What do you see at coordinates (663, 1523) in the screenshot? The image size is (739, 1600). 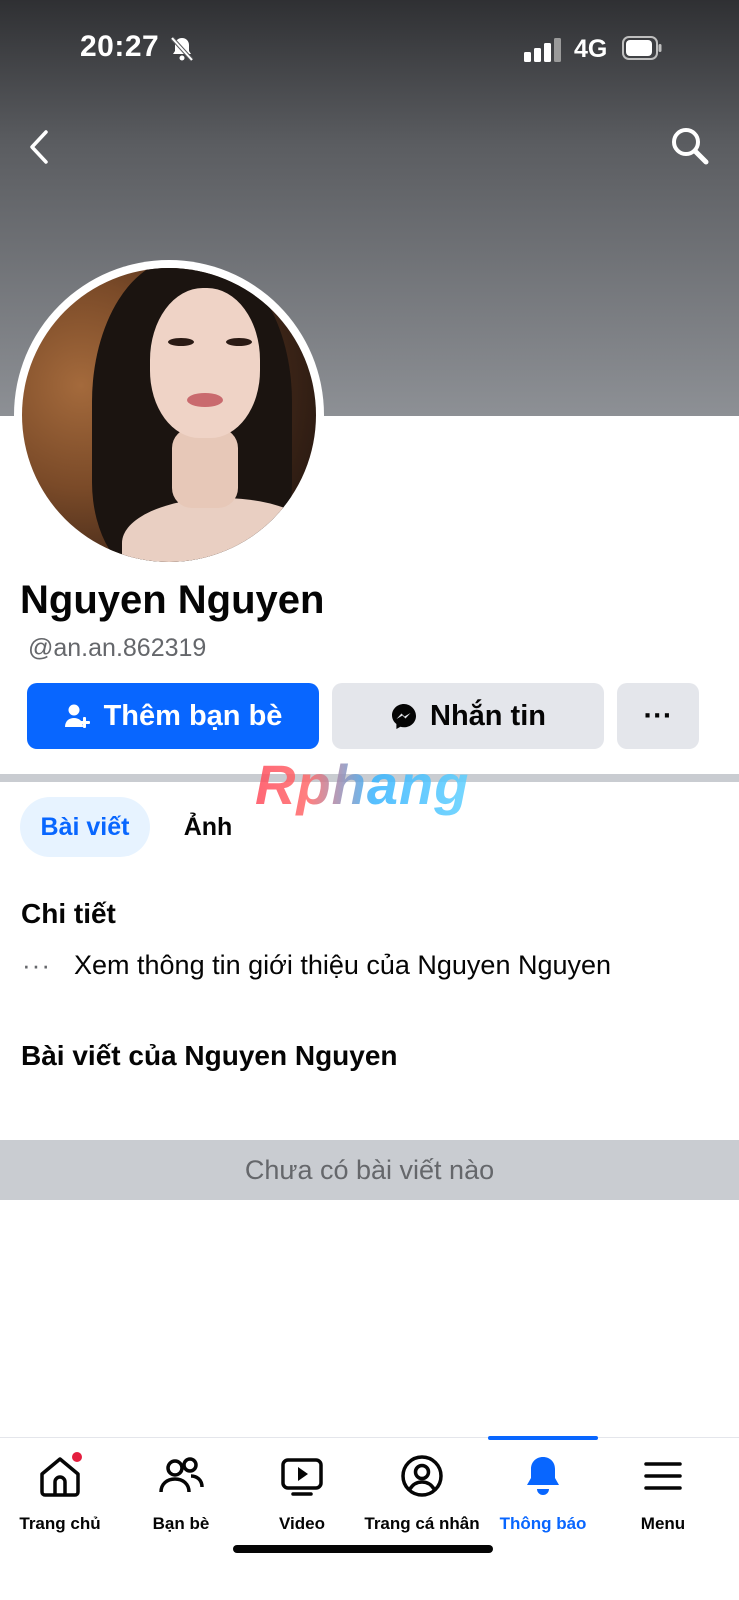 I see `nav-menu-label: Menu` at bounding box center [663, 1523].